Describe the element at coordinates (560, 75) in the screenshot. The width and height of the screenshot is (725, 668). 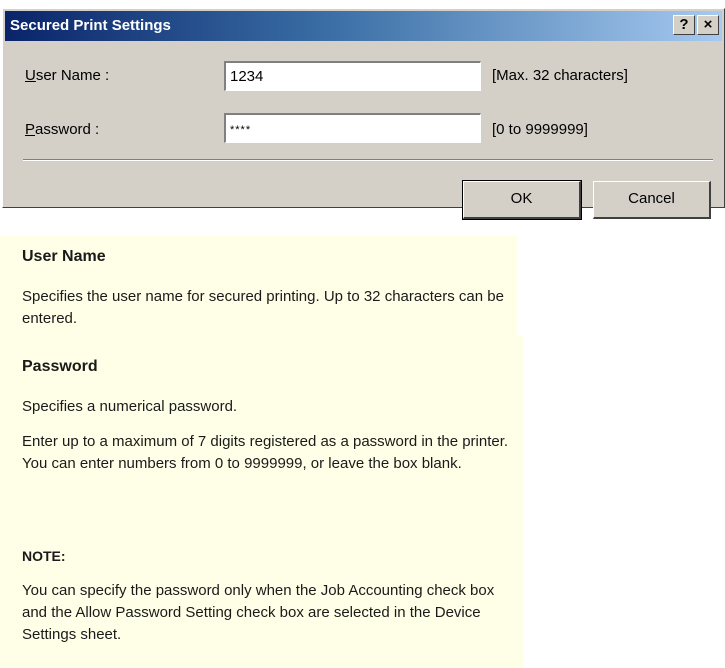
I see `user-name-hint: [Max. 32 characters]` at that location.